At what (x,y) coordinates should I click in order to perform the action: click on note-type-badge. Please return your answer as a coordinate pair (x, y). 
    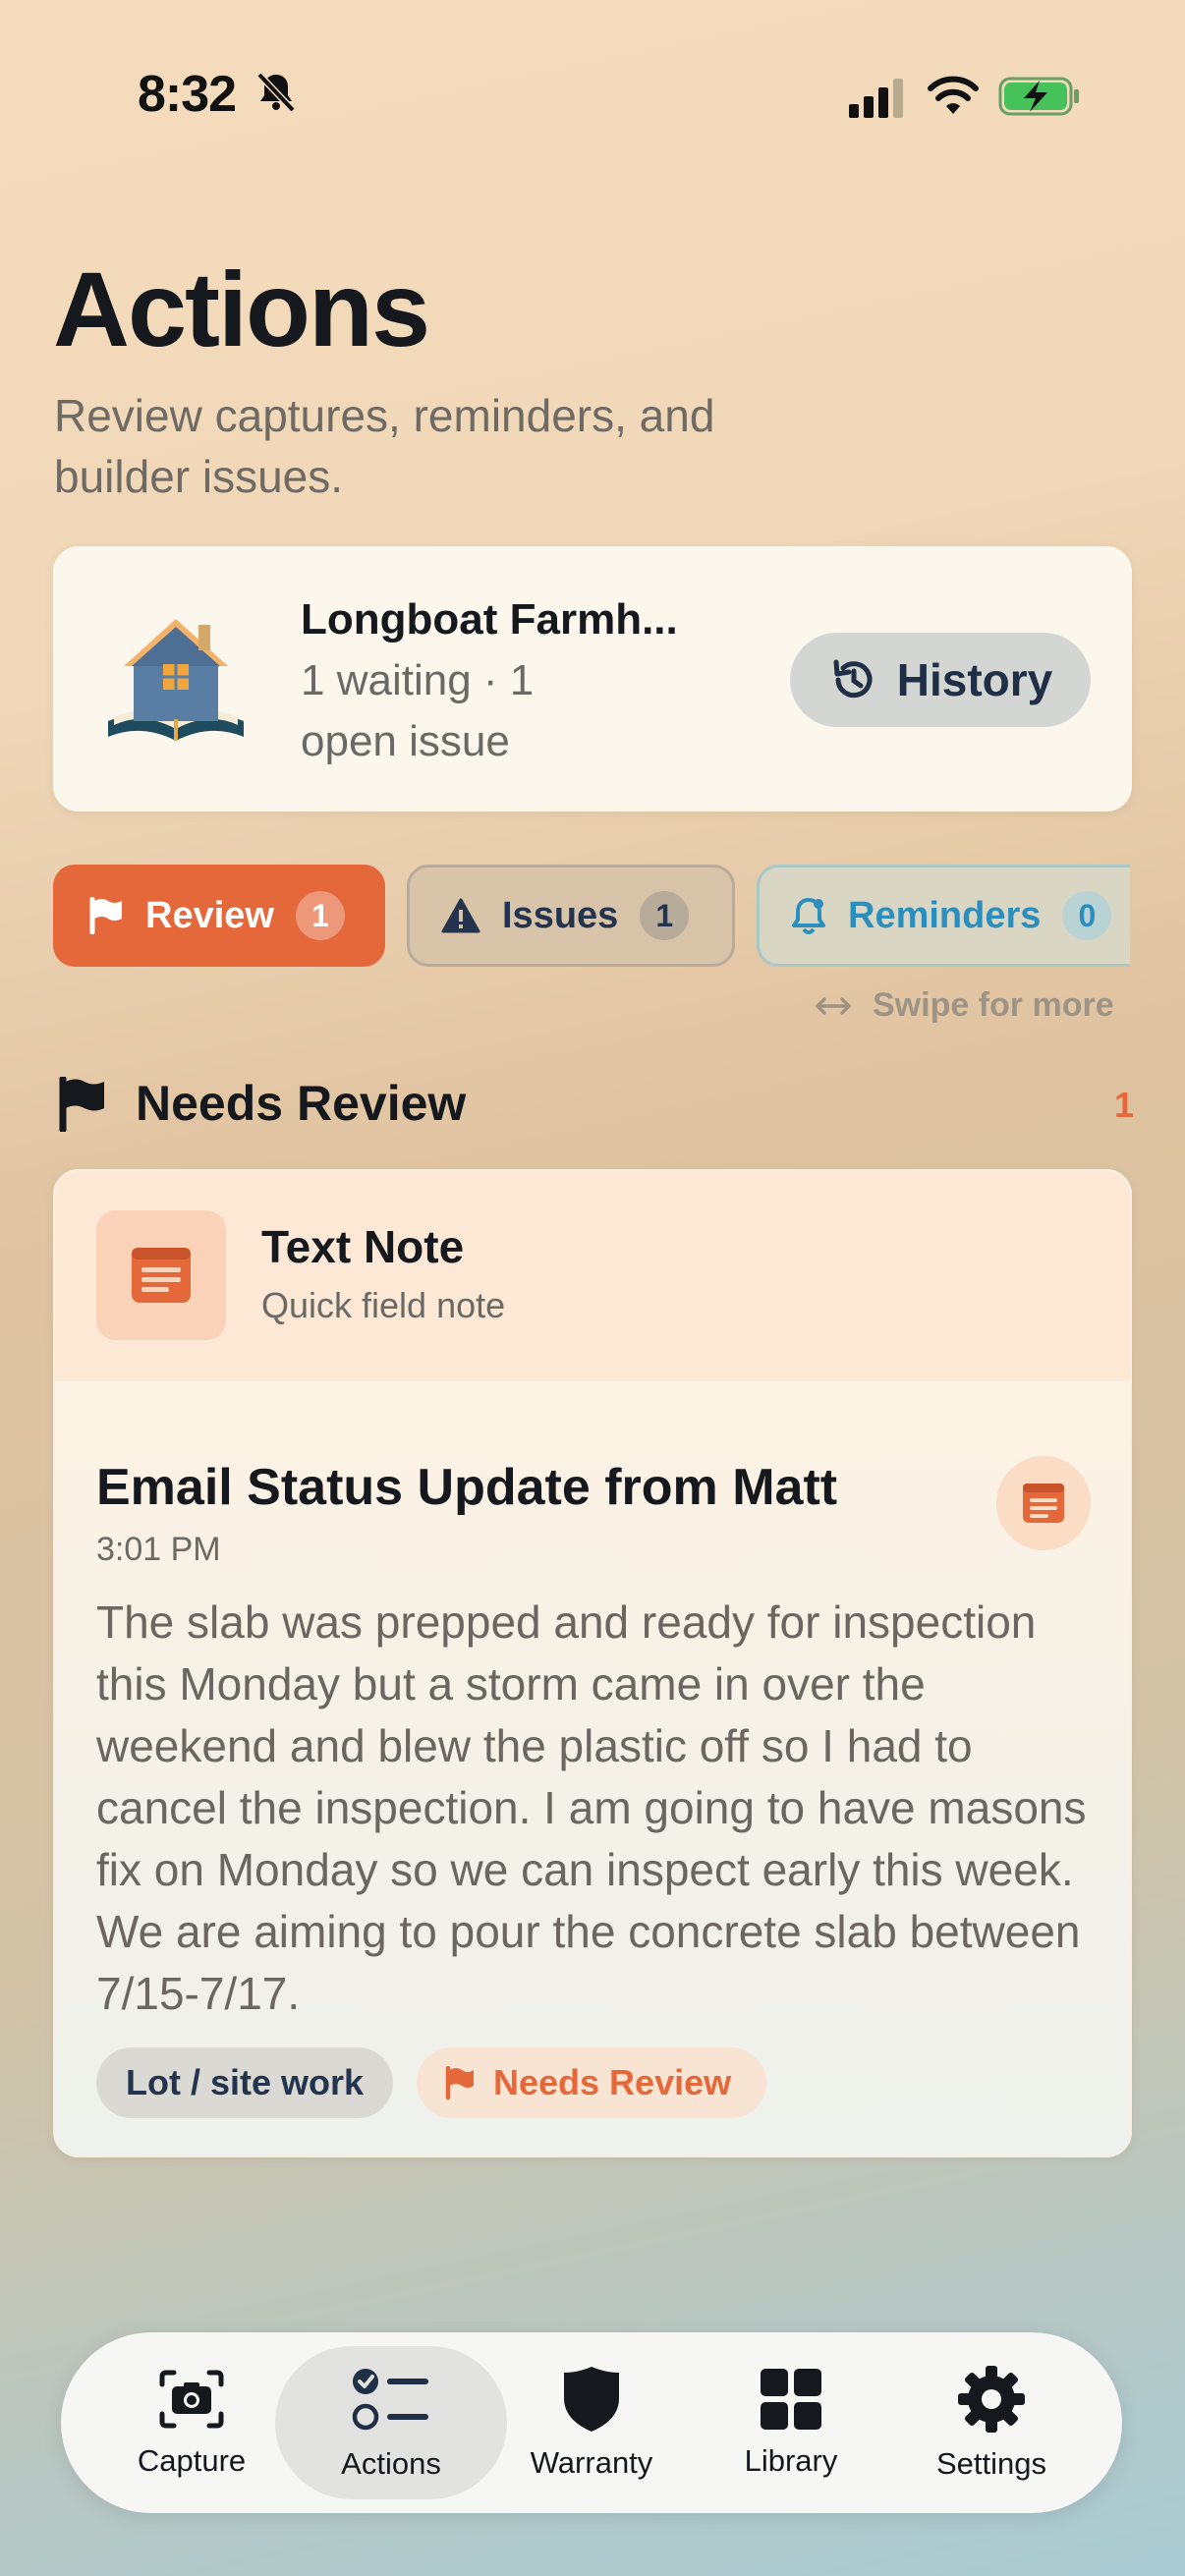
    Looking at the image, I should click on (1044, 1503).